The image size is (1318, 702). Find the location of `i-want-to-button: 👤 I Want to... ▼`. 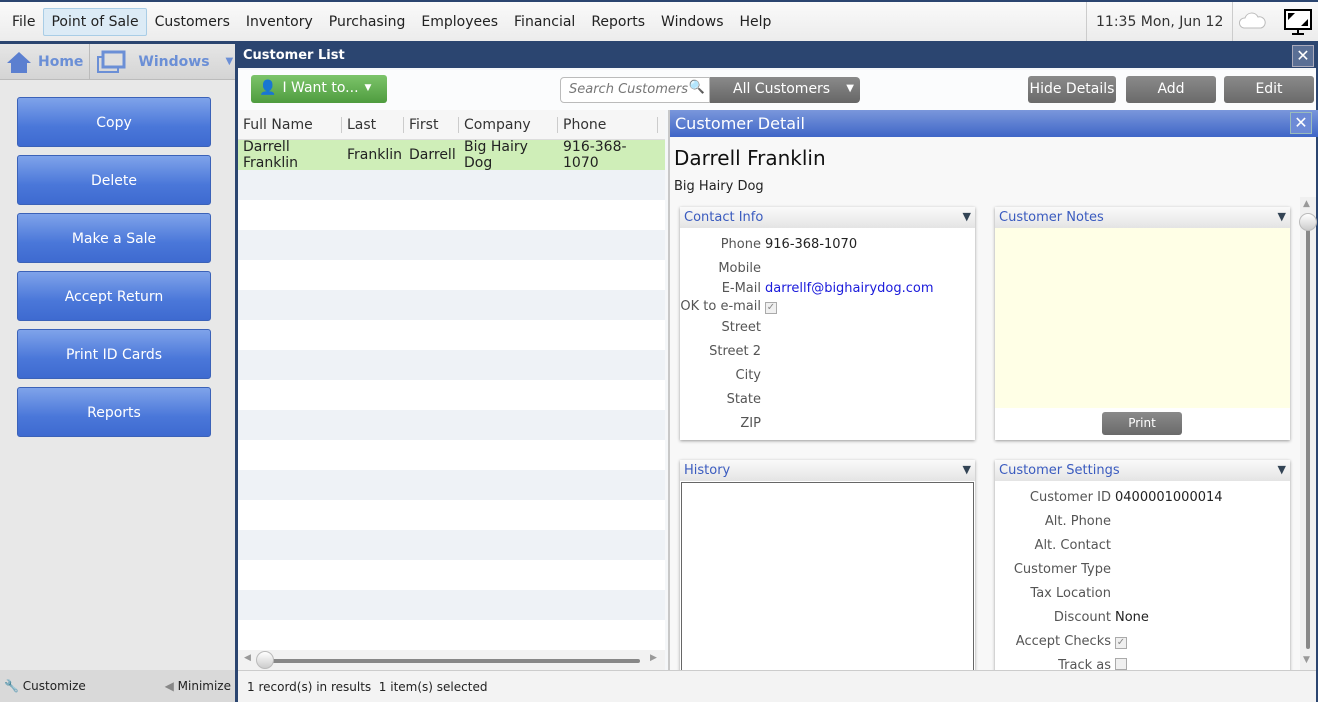

i-want-to-button: 👤 I Want to... ▼ is located at coordinates (319, 89).